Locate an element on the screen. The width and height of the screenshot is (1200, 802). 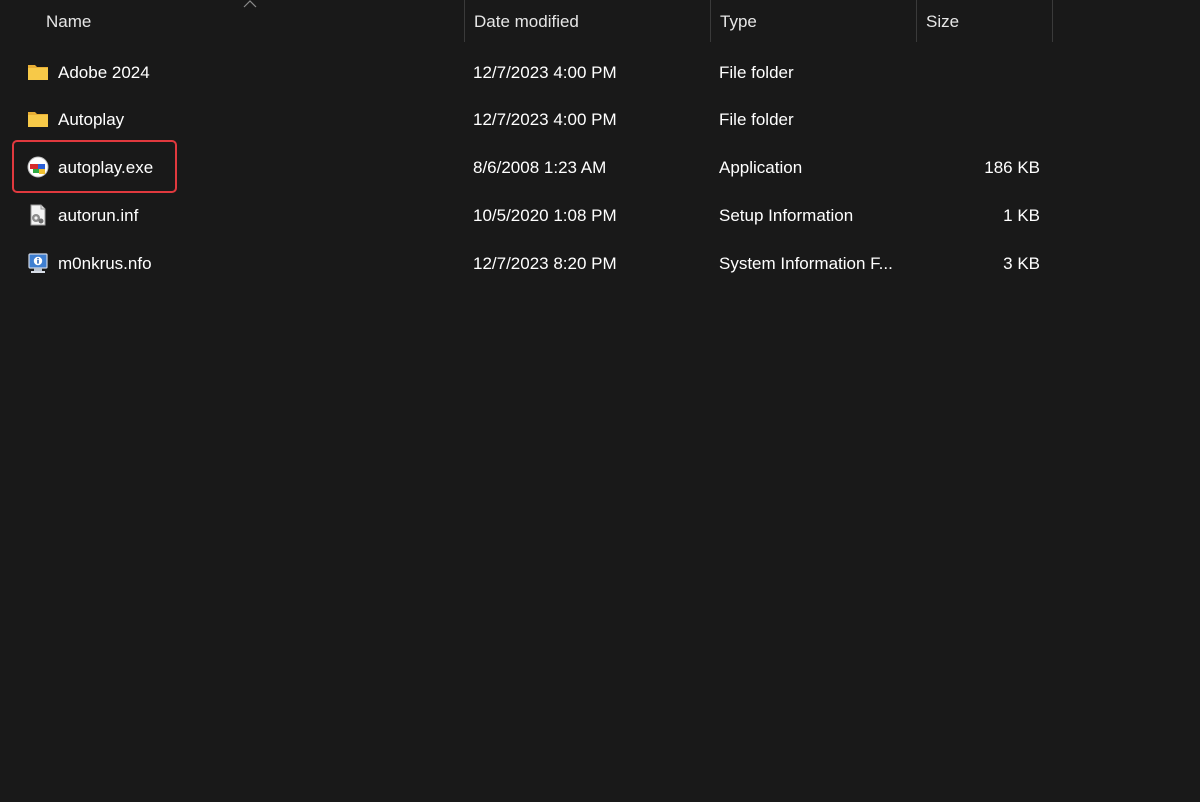
application-icon is located at coordinates (38, 167).